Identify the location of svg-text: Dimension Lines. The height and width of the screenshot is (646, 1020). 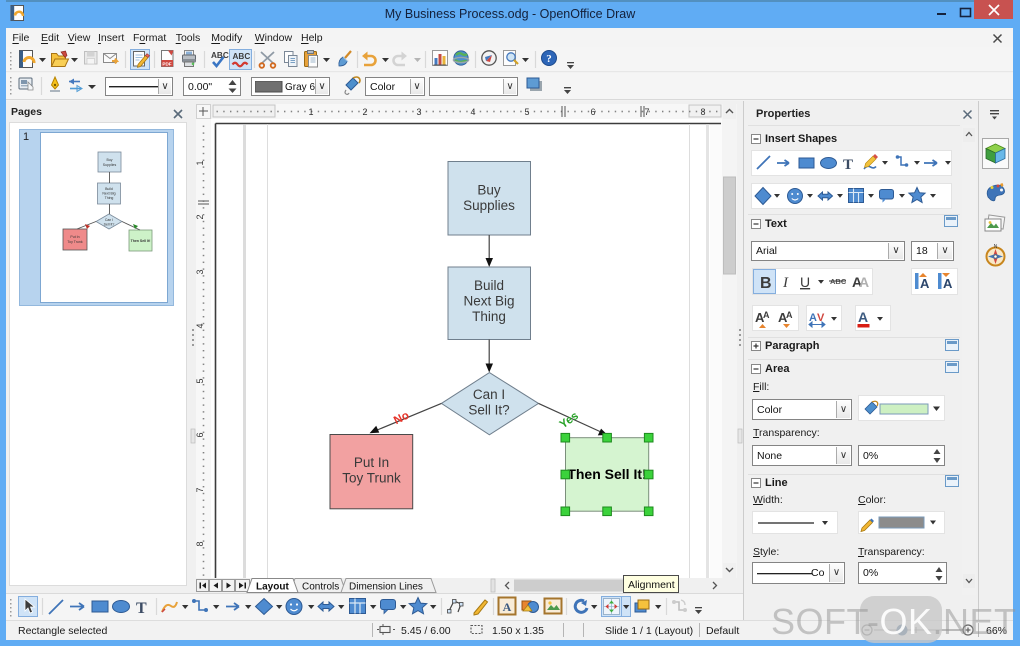
(386, 587).